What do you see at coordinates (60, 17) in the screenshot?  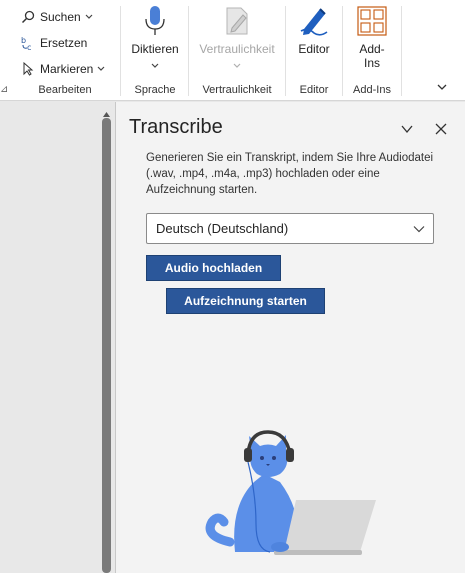 I see `search-label: Suchen` at bounding box center [60, 17].